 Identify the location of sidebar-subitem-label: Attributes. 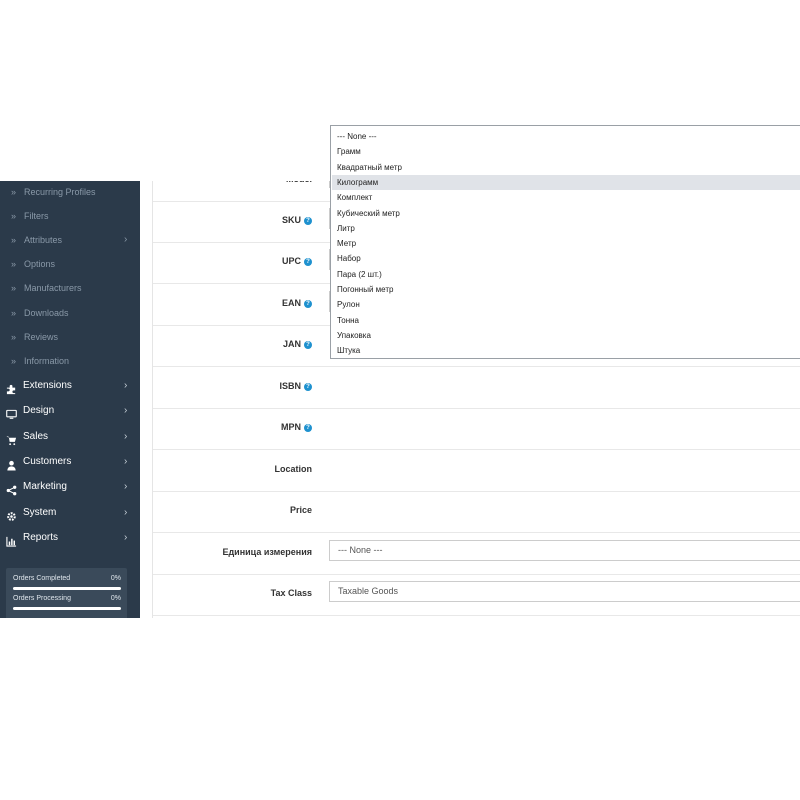
(43, 240).